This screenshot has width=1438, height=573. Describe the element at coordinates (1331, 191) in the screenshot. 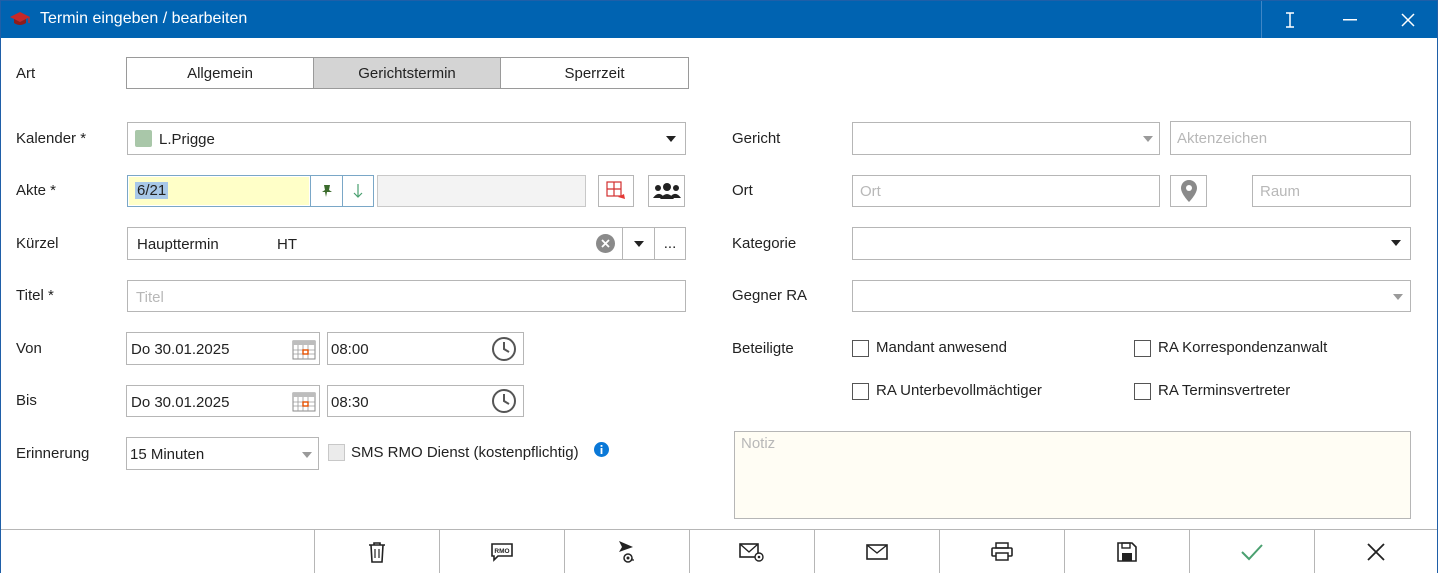

I see `raum-input: Raum` at that location.